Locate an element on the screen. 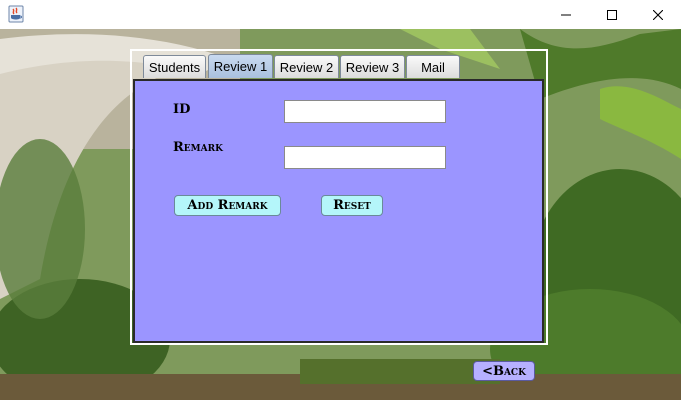 This screenshot has width=681, height=400. maximize-icon is located at coordinates (612, 14).